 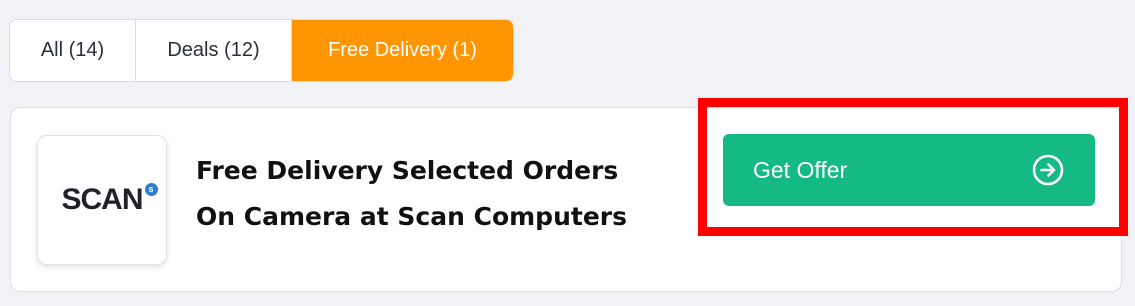 I want to click on offer-title-line2: On Camera at Scan Computers, so click(x=411, y=216).